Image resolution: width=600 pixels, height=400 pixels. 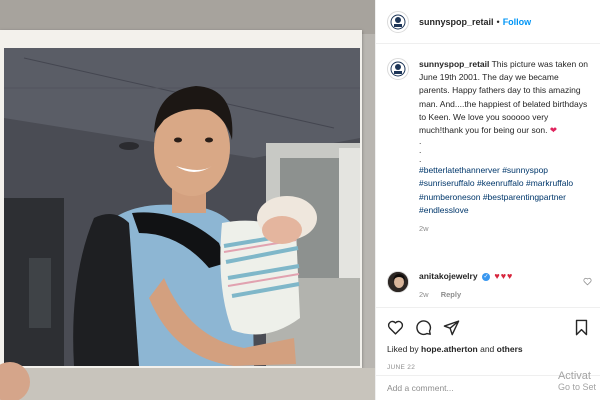 I want to click on post-header: sunnyspop_retail • Follow, so click(x=488, y=22).